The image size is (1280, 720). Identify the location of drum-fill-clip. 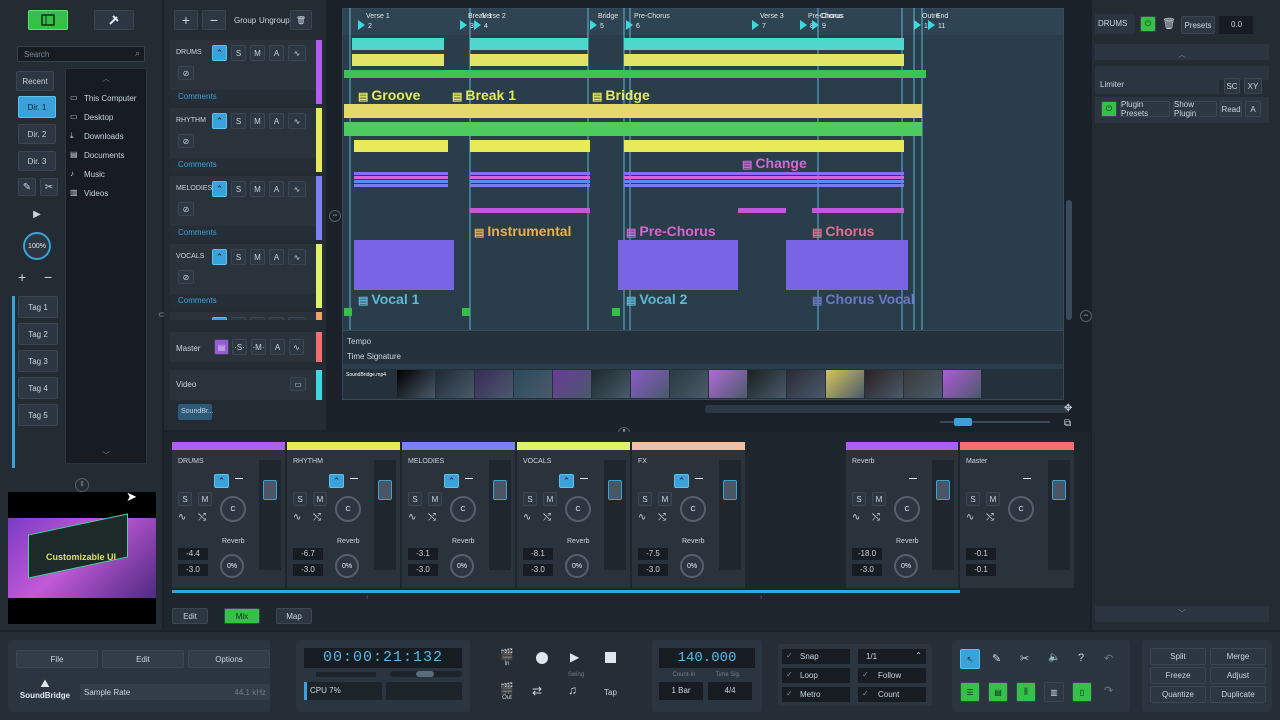
(635, 74).